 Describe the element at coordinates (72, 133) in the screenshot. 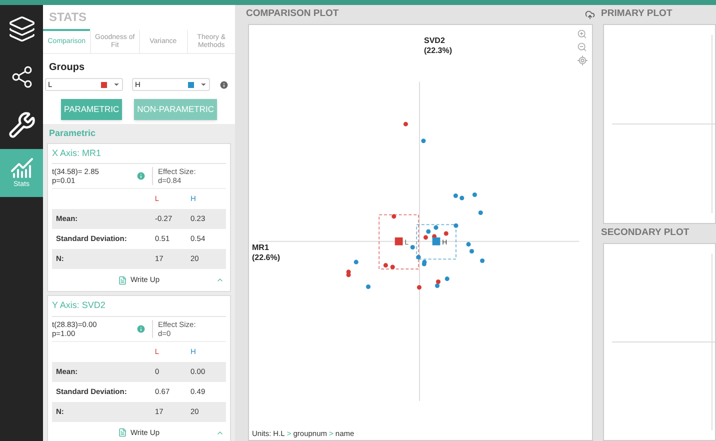

I see `section-title: Parametric` at that location.